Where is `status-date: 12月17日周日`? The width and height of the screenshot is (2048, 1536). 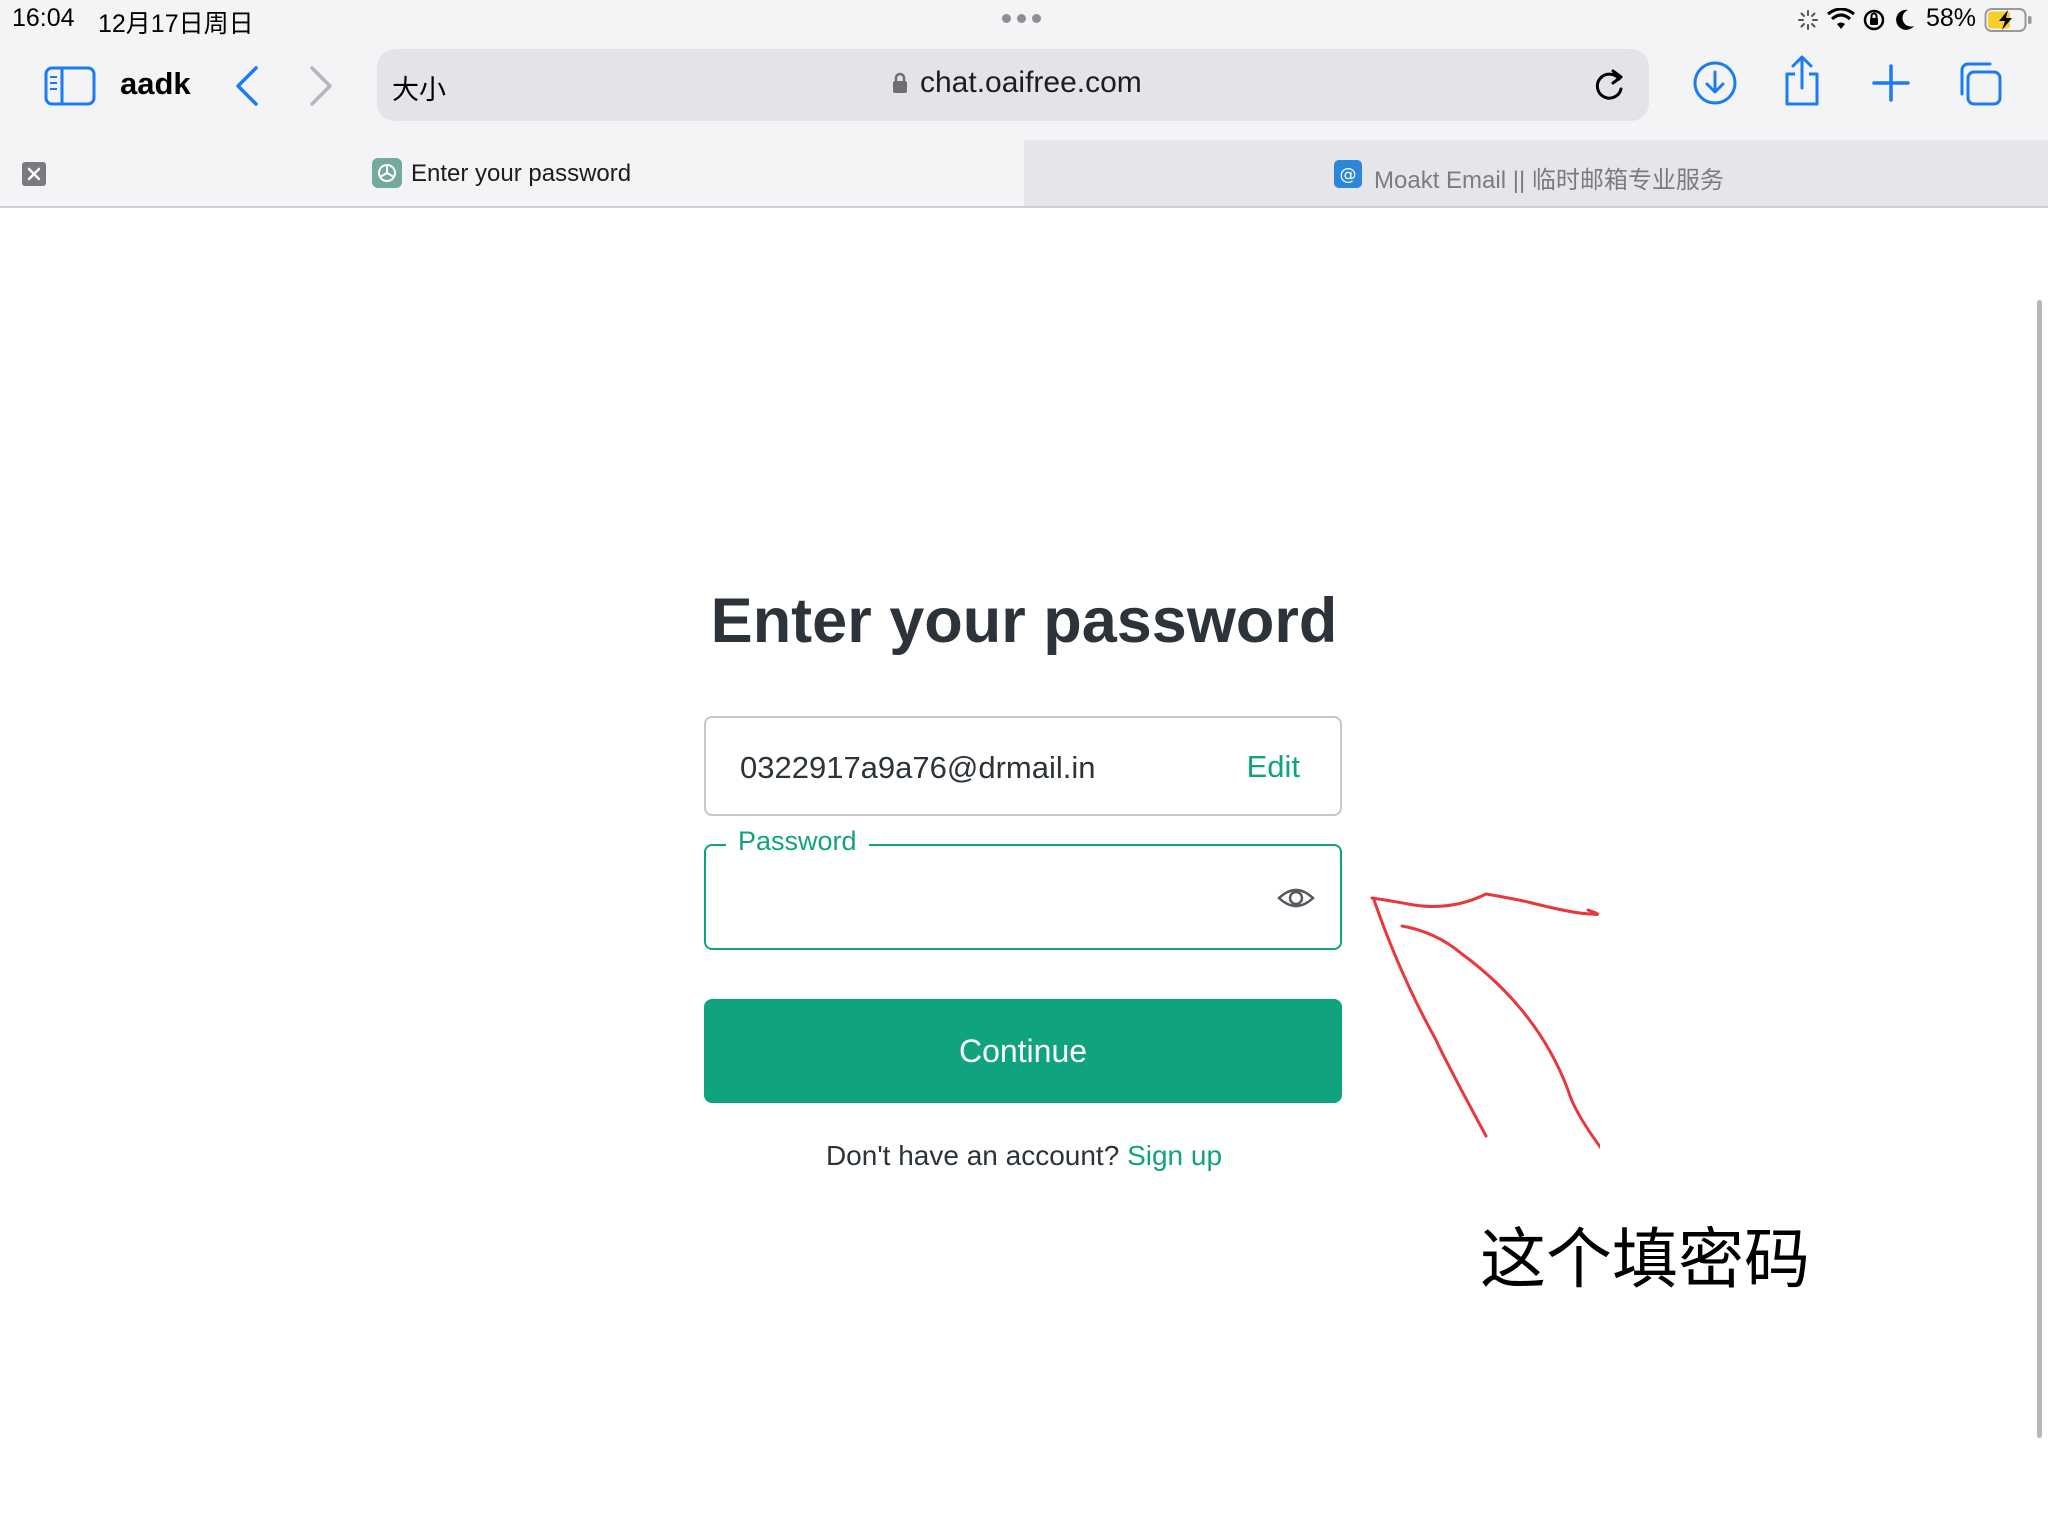
status-date: 12月17日周日 is located at coordinates (176, 24).